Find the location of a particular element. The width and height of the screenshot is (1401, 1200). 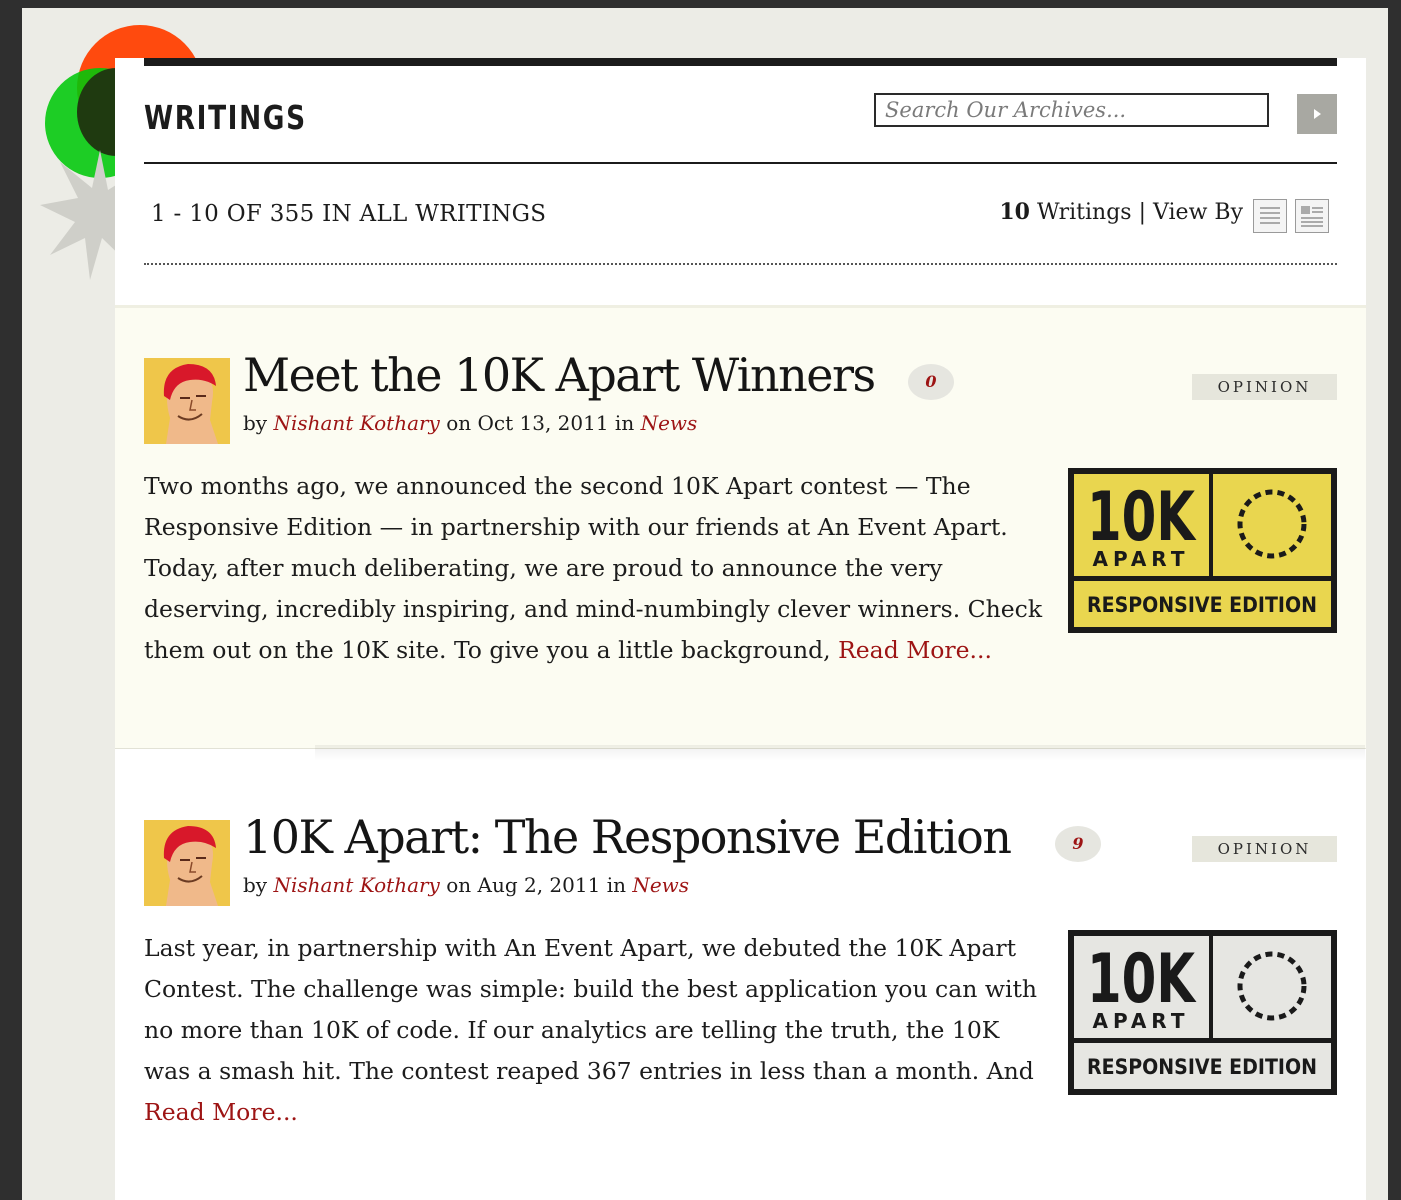

per-page-count: 10 is located at coordinates (1014, 212).